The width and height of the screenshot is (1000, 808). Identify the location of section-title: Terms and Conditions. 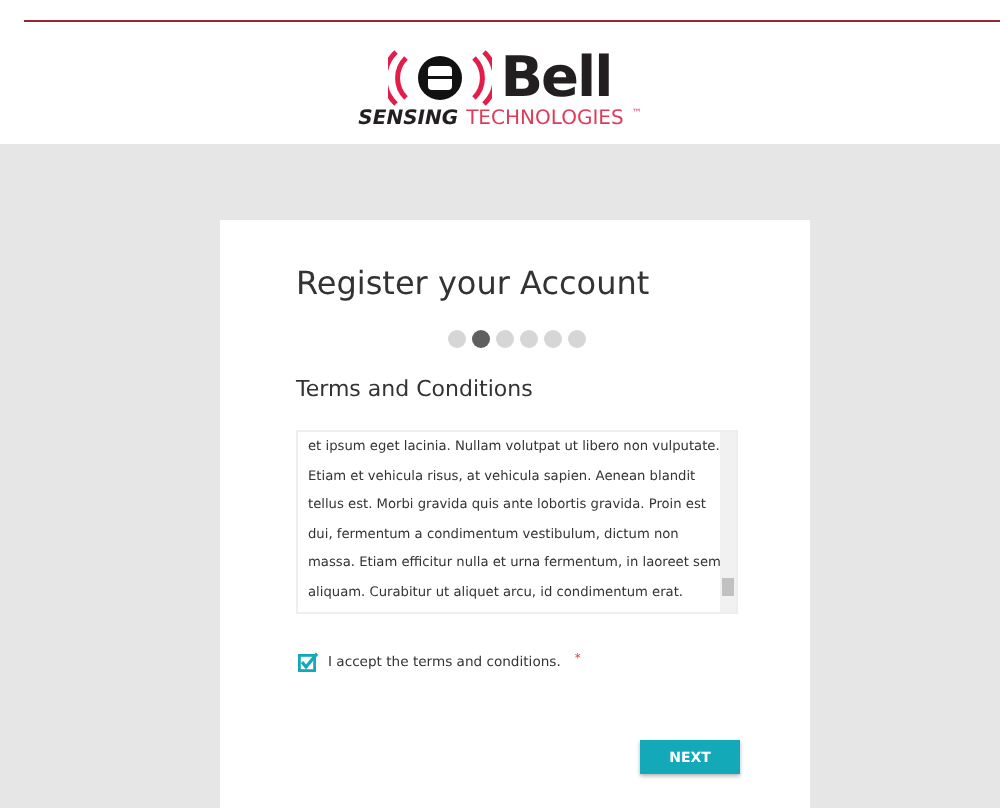
(415, 389).